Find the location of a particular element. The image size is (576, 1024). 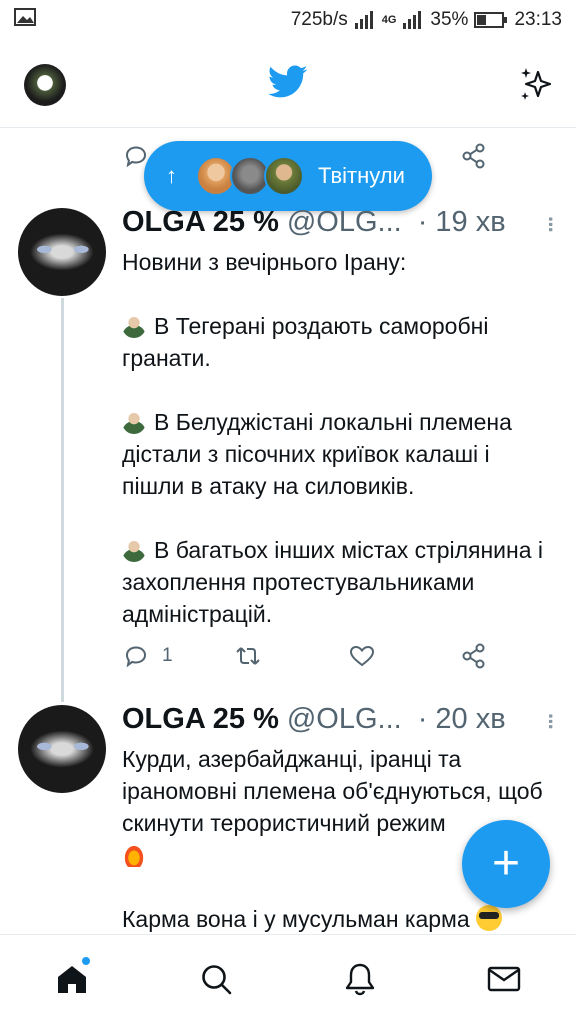

twitter-bird-icon is located at coordinates (288, 81).